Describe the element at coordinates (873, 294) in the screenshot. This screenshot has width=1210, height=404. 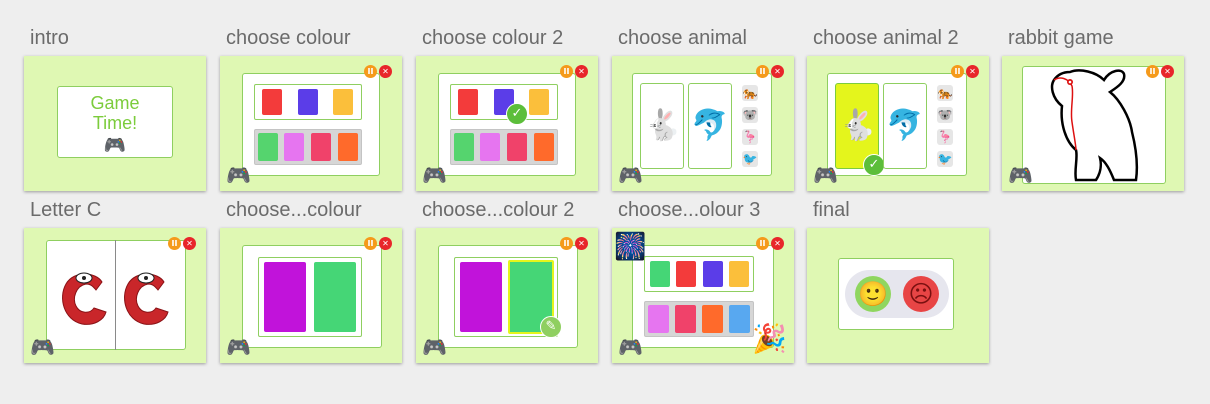
I see `happy-face-icon: 🙂` at that location.